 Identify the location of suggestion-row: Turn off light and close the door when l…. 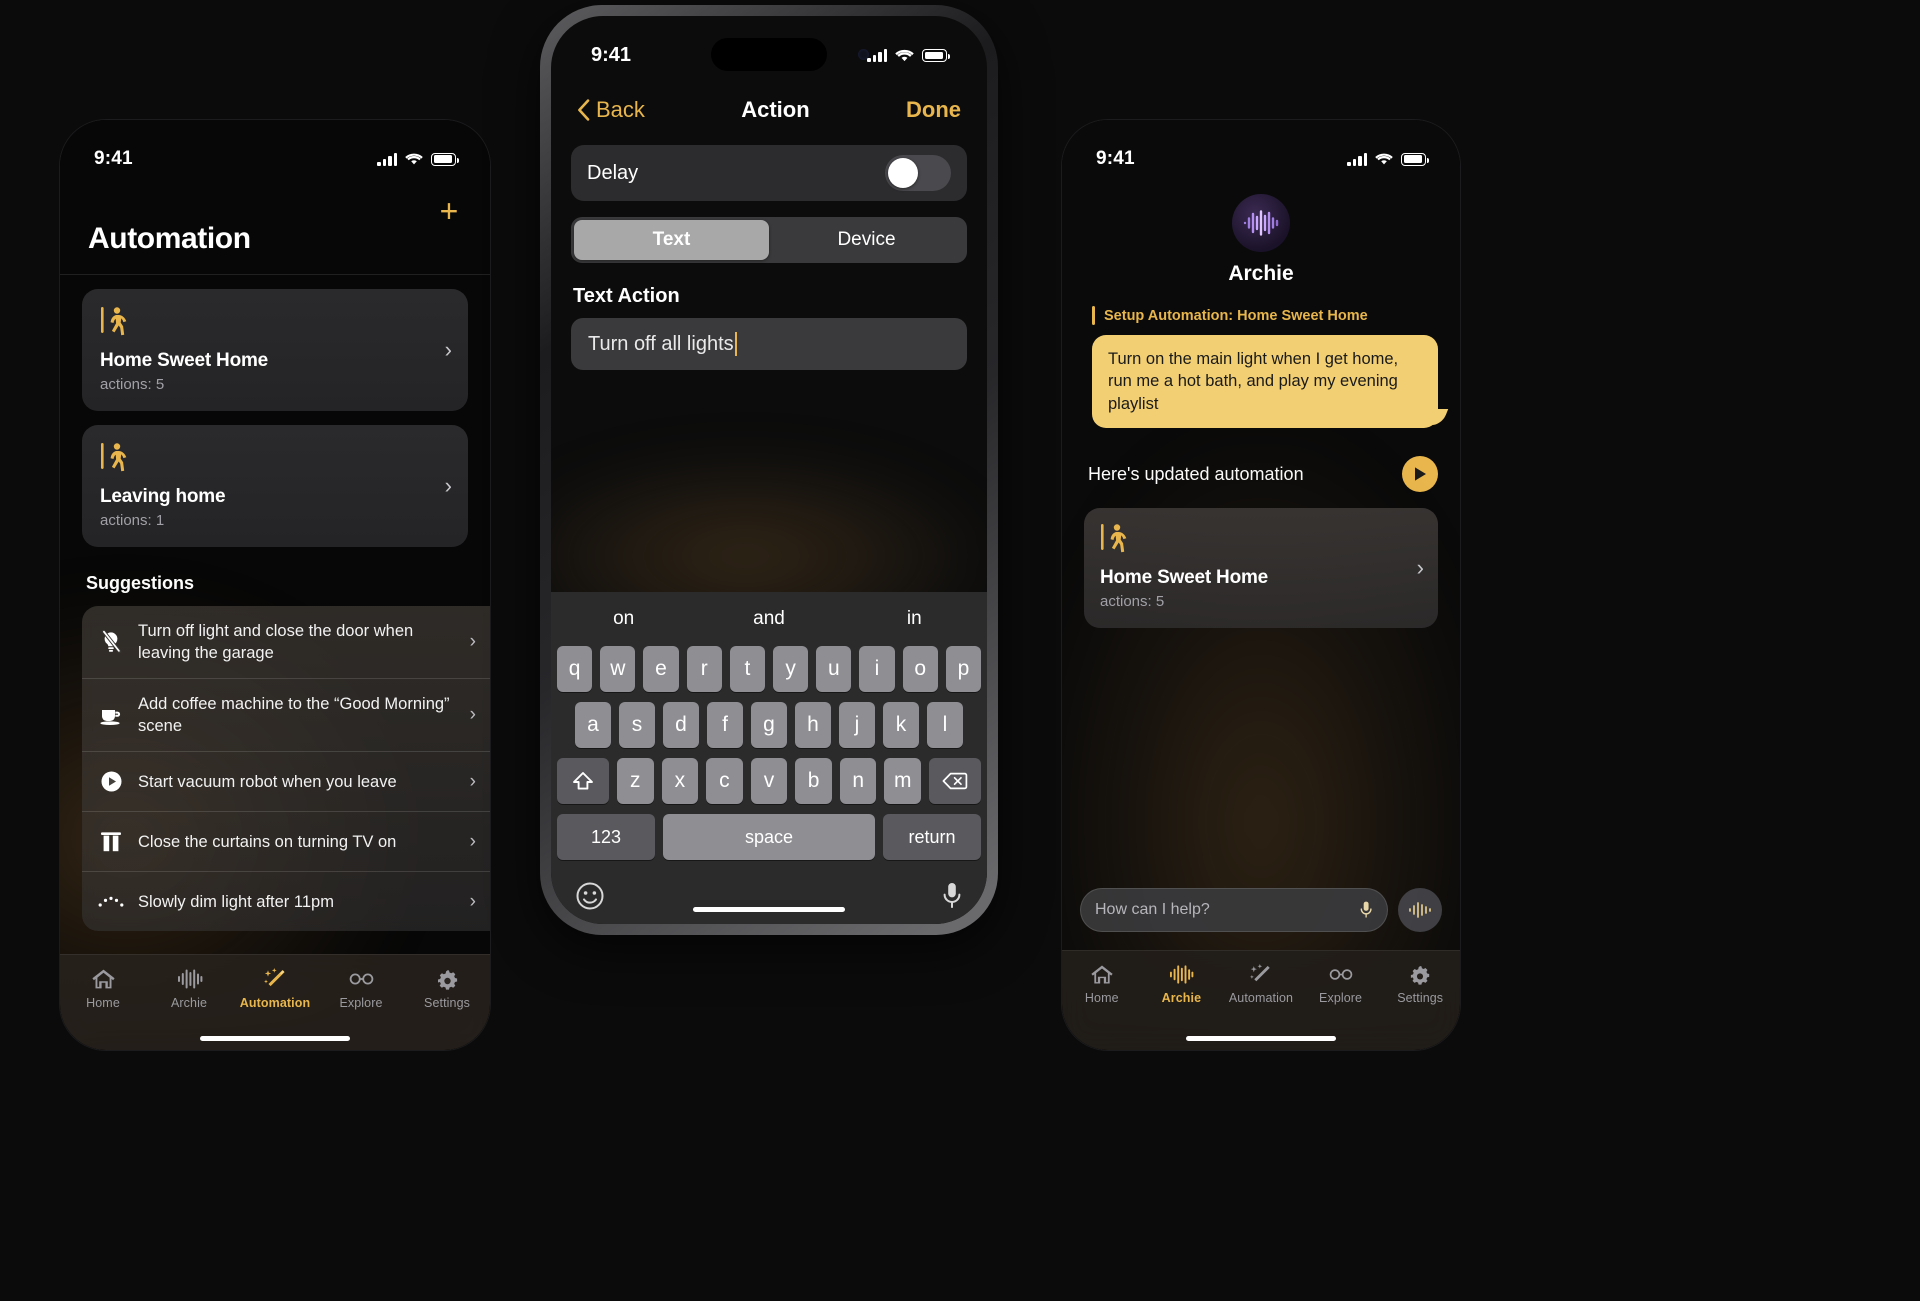
(286, 642).